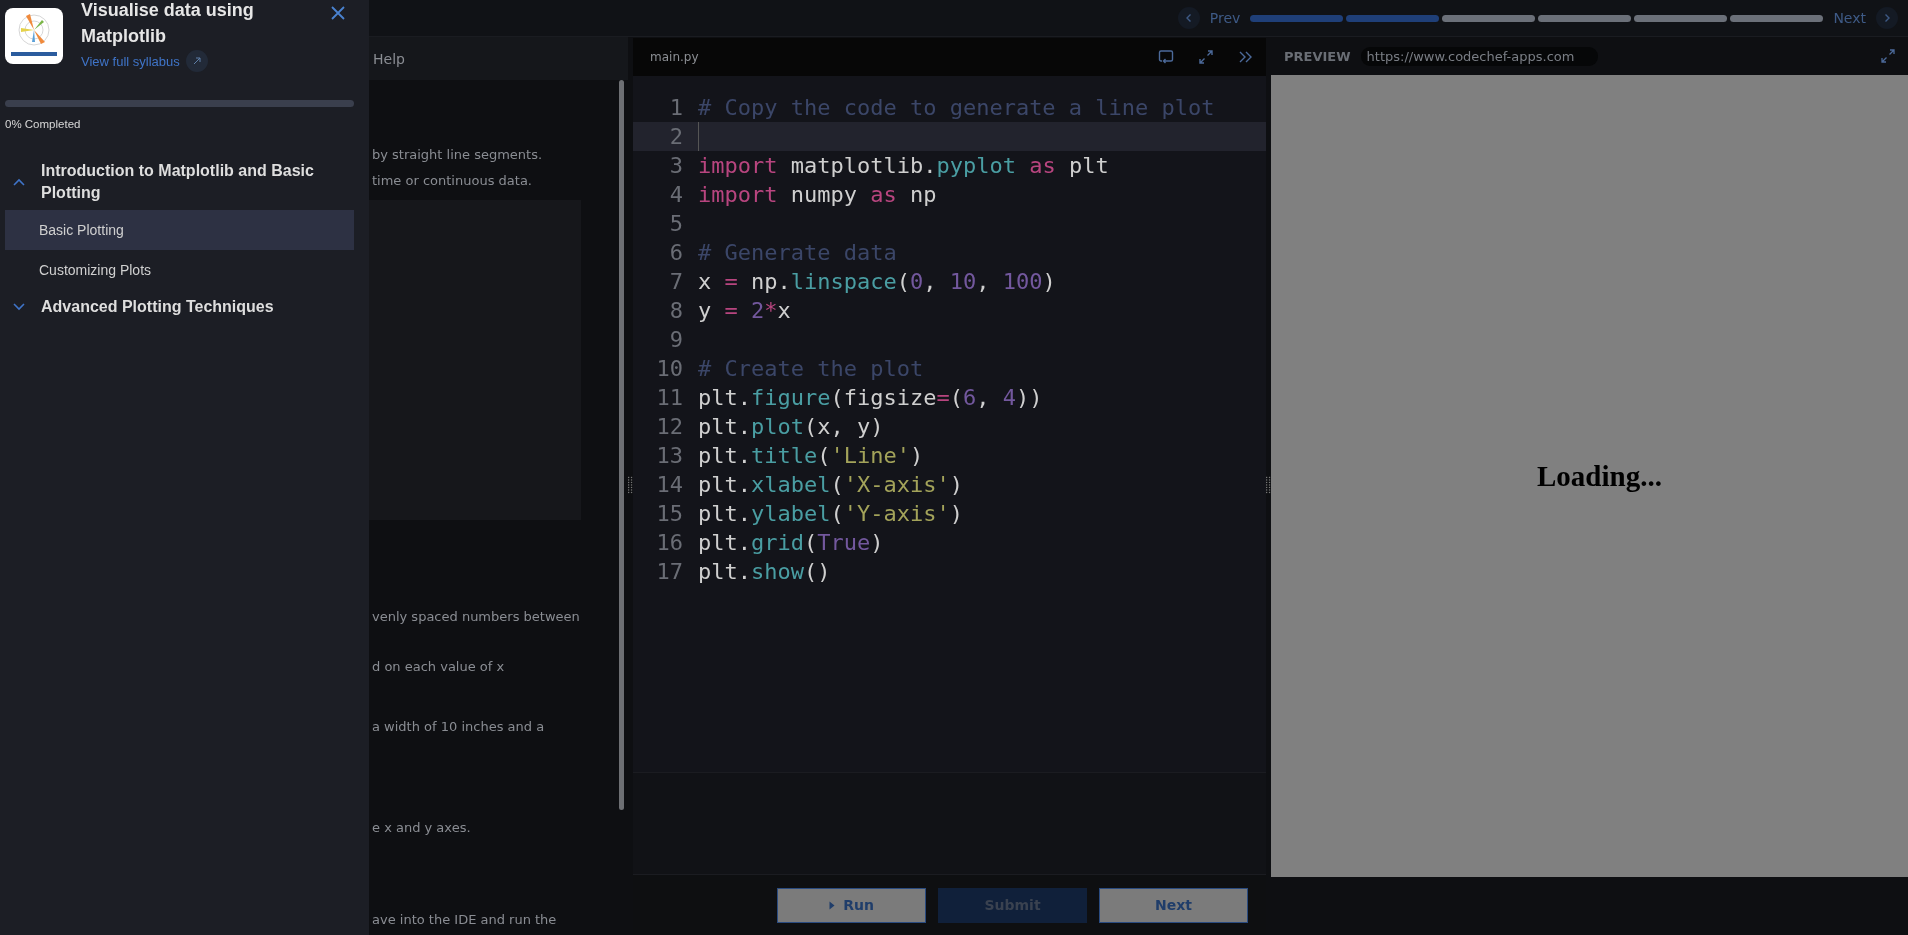 This screenshot has width=1908, height=935. Describe the element at coordinates (669, 369) in the screenshot. I see `line-number: 10` at that location.